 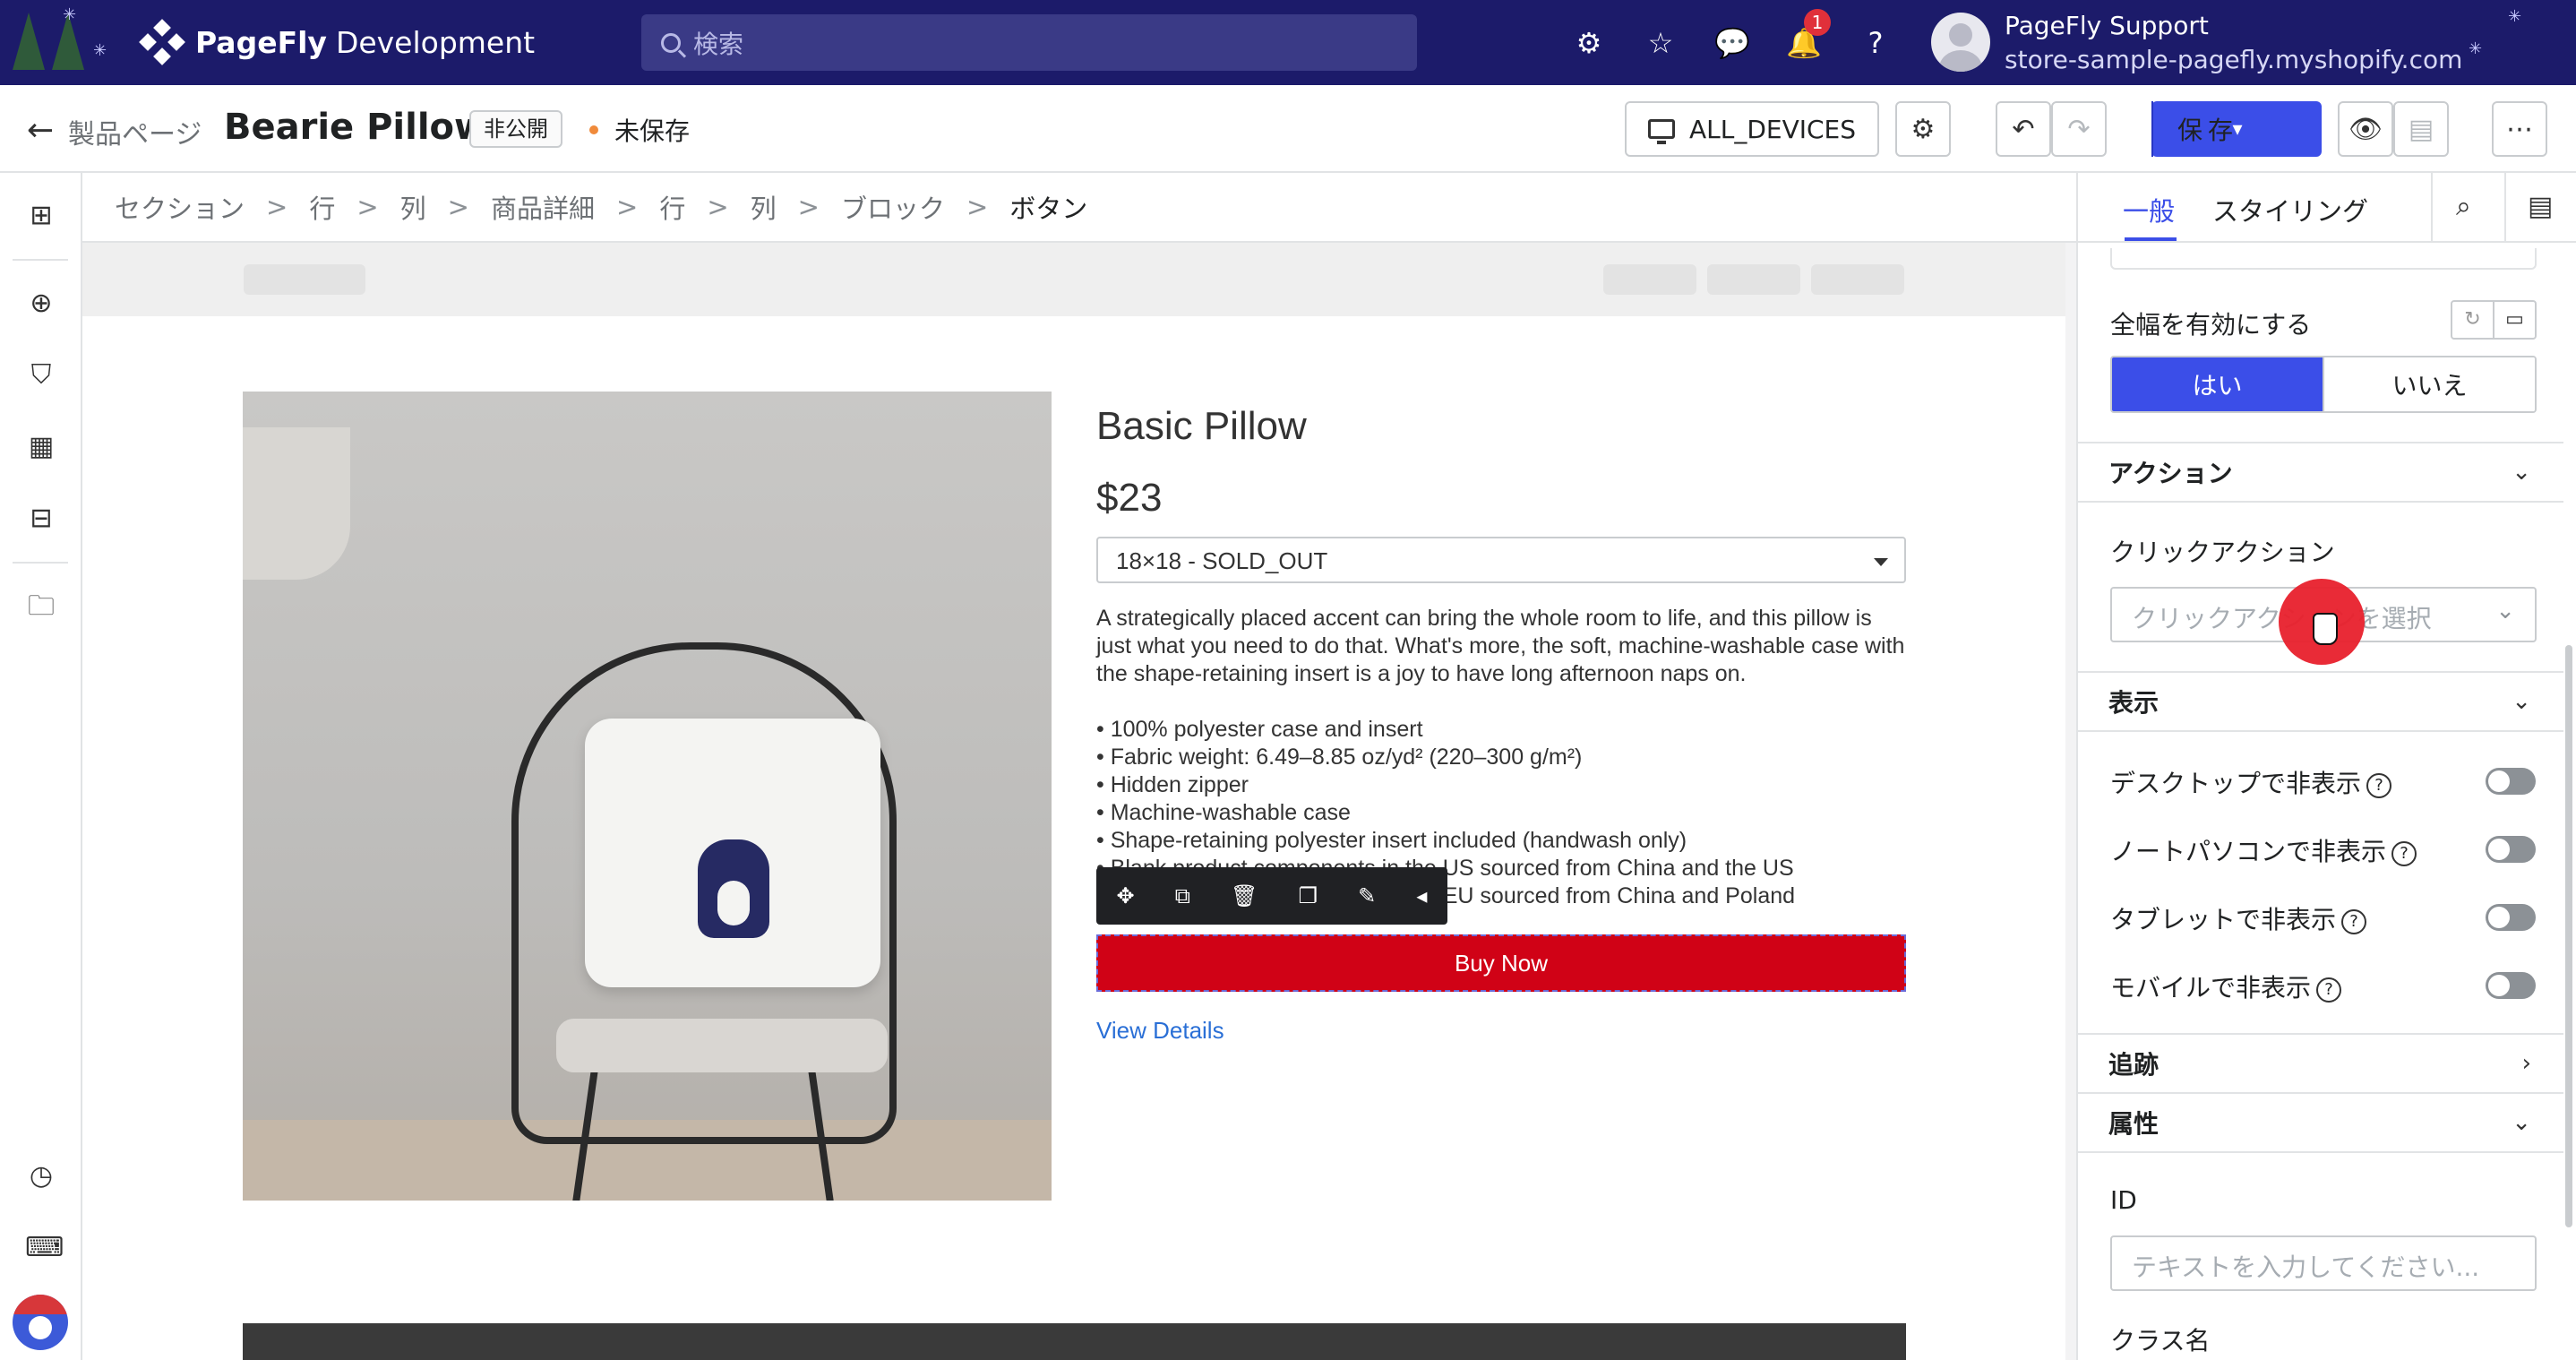 I want to click on chat-icon: 💬, so click(x=1732, y=43).